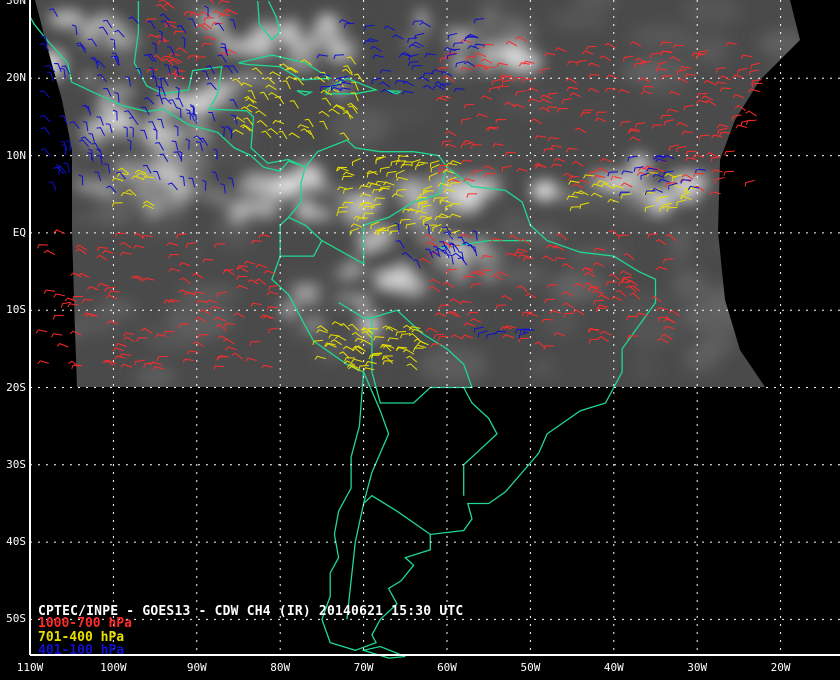 The height and width of the screenshot is (680, 840). What do you see at coordinates (85, 623) in the screenshot?
I see `legend-low-level: 1000-700 hPa` at bounding box center [85, 623].